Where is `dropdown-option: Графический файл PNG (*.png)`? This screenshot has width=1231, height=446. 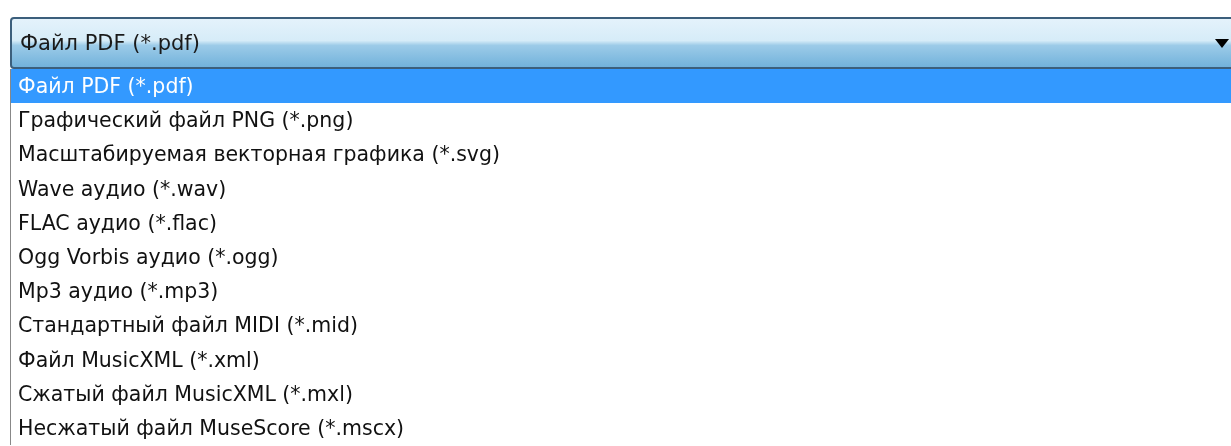 dropdown-option: Графический файл PNG (*.png) is located at coordinates (621, 120).